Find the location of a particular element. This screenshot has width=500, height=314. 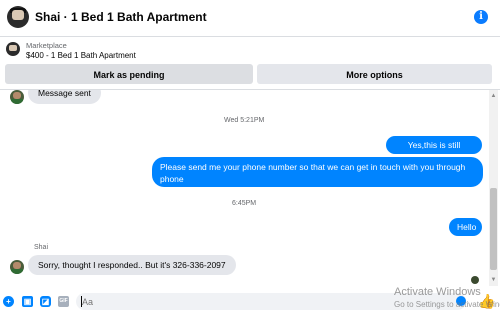

photo-icon: ▣ is located at coordinates (27, 301).